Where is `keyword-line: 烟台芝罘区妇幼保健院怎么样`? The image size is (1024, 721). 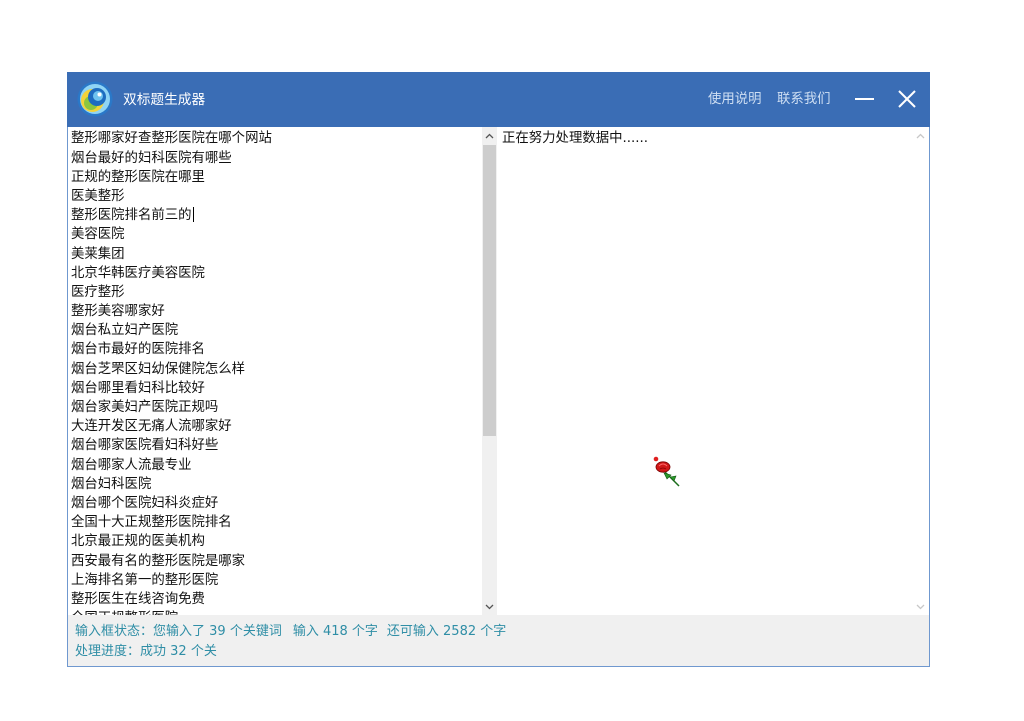
keyword-line: 烟台芝罘区妇幼保健院怎么样 is located at coordinates (276, 369).